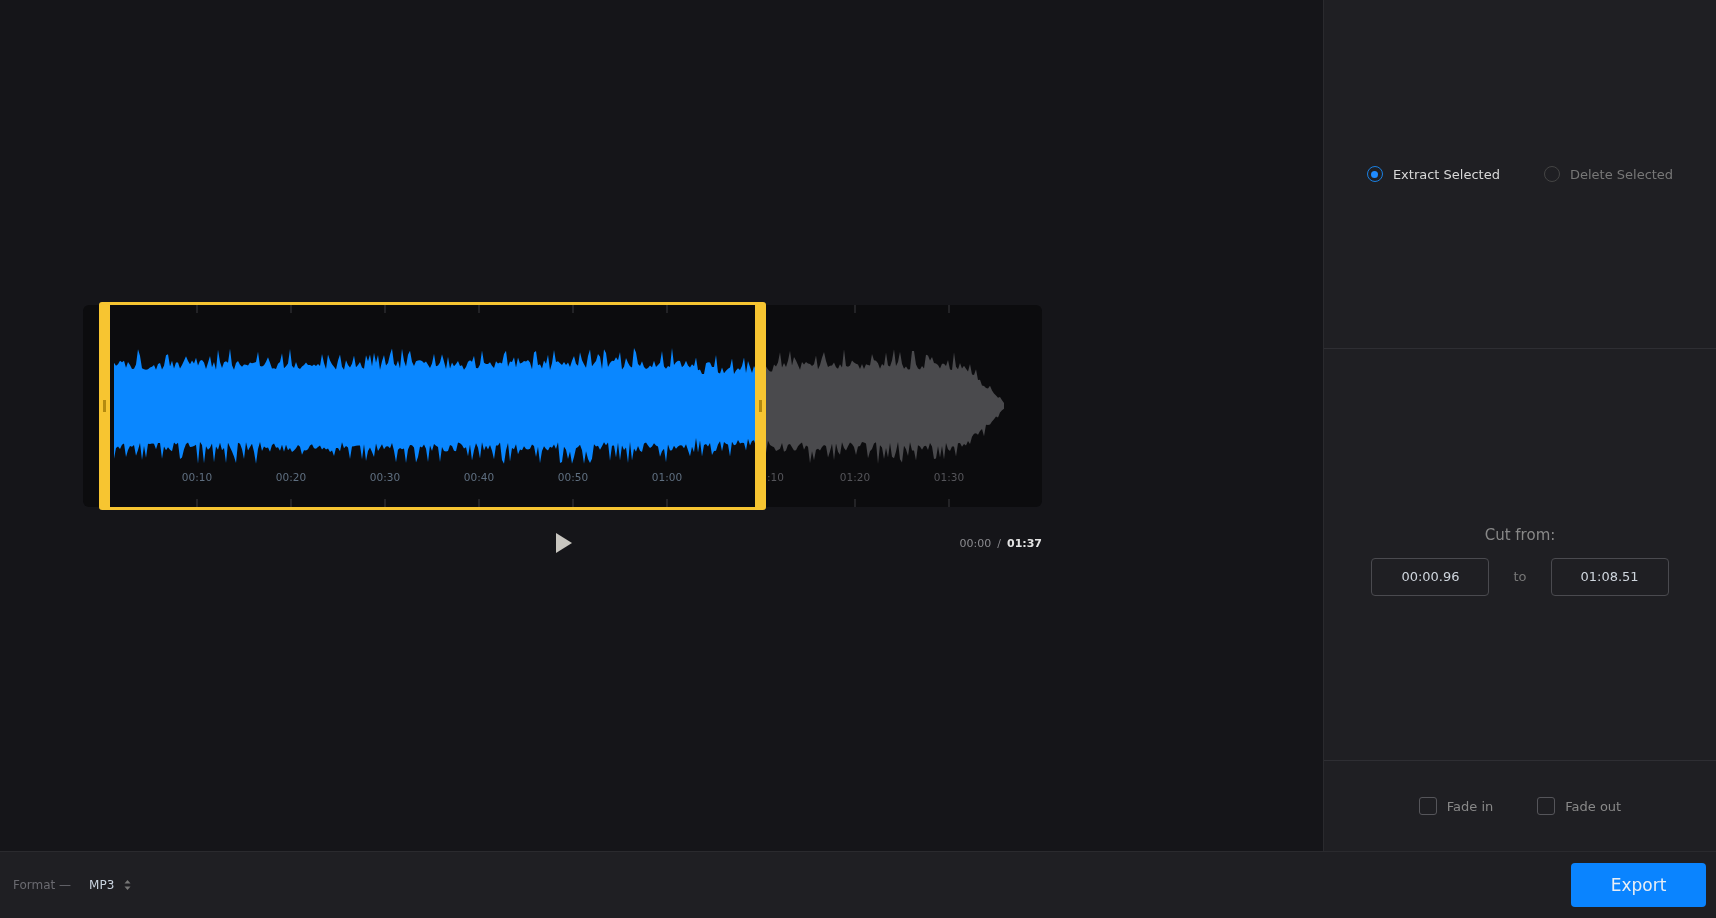  What do you see at coordinates (110, 885) in the screenshot?
I see `format-dropdown: MP3` at bounding box center [110, 885].